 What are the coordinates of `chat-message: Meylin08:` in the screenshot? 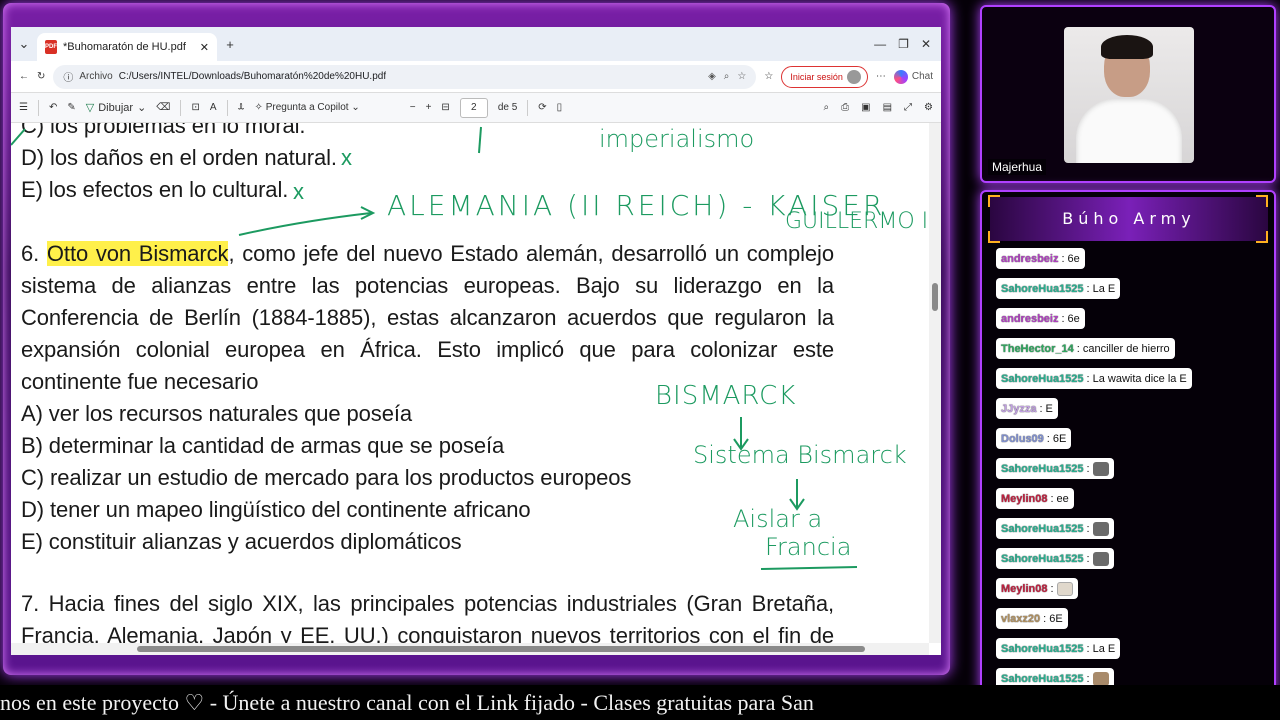 It's located at (1131, 593).